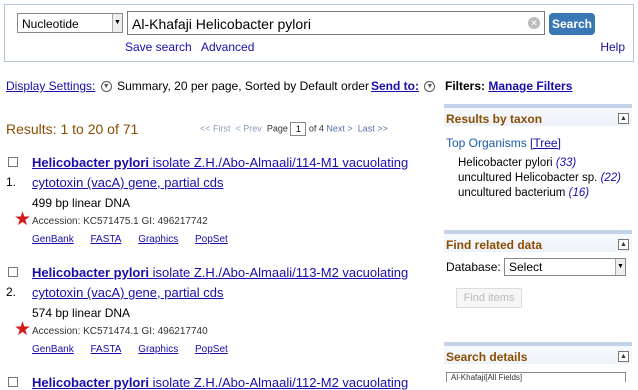 Image resolution: width=638 pixels, height=390 pixels. What do you see at coordinates (465, 86) in the screenshot?
I see `filters-label: Filters:` at bounding box center [465, 86].